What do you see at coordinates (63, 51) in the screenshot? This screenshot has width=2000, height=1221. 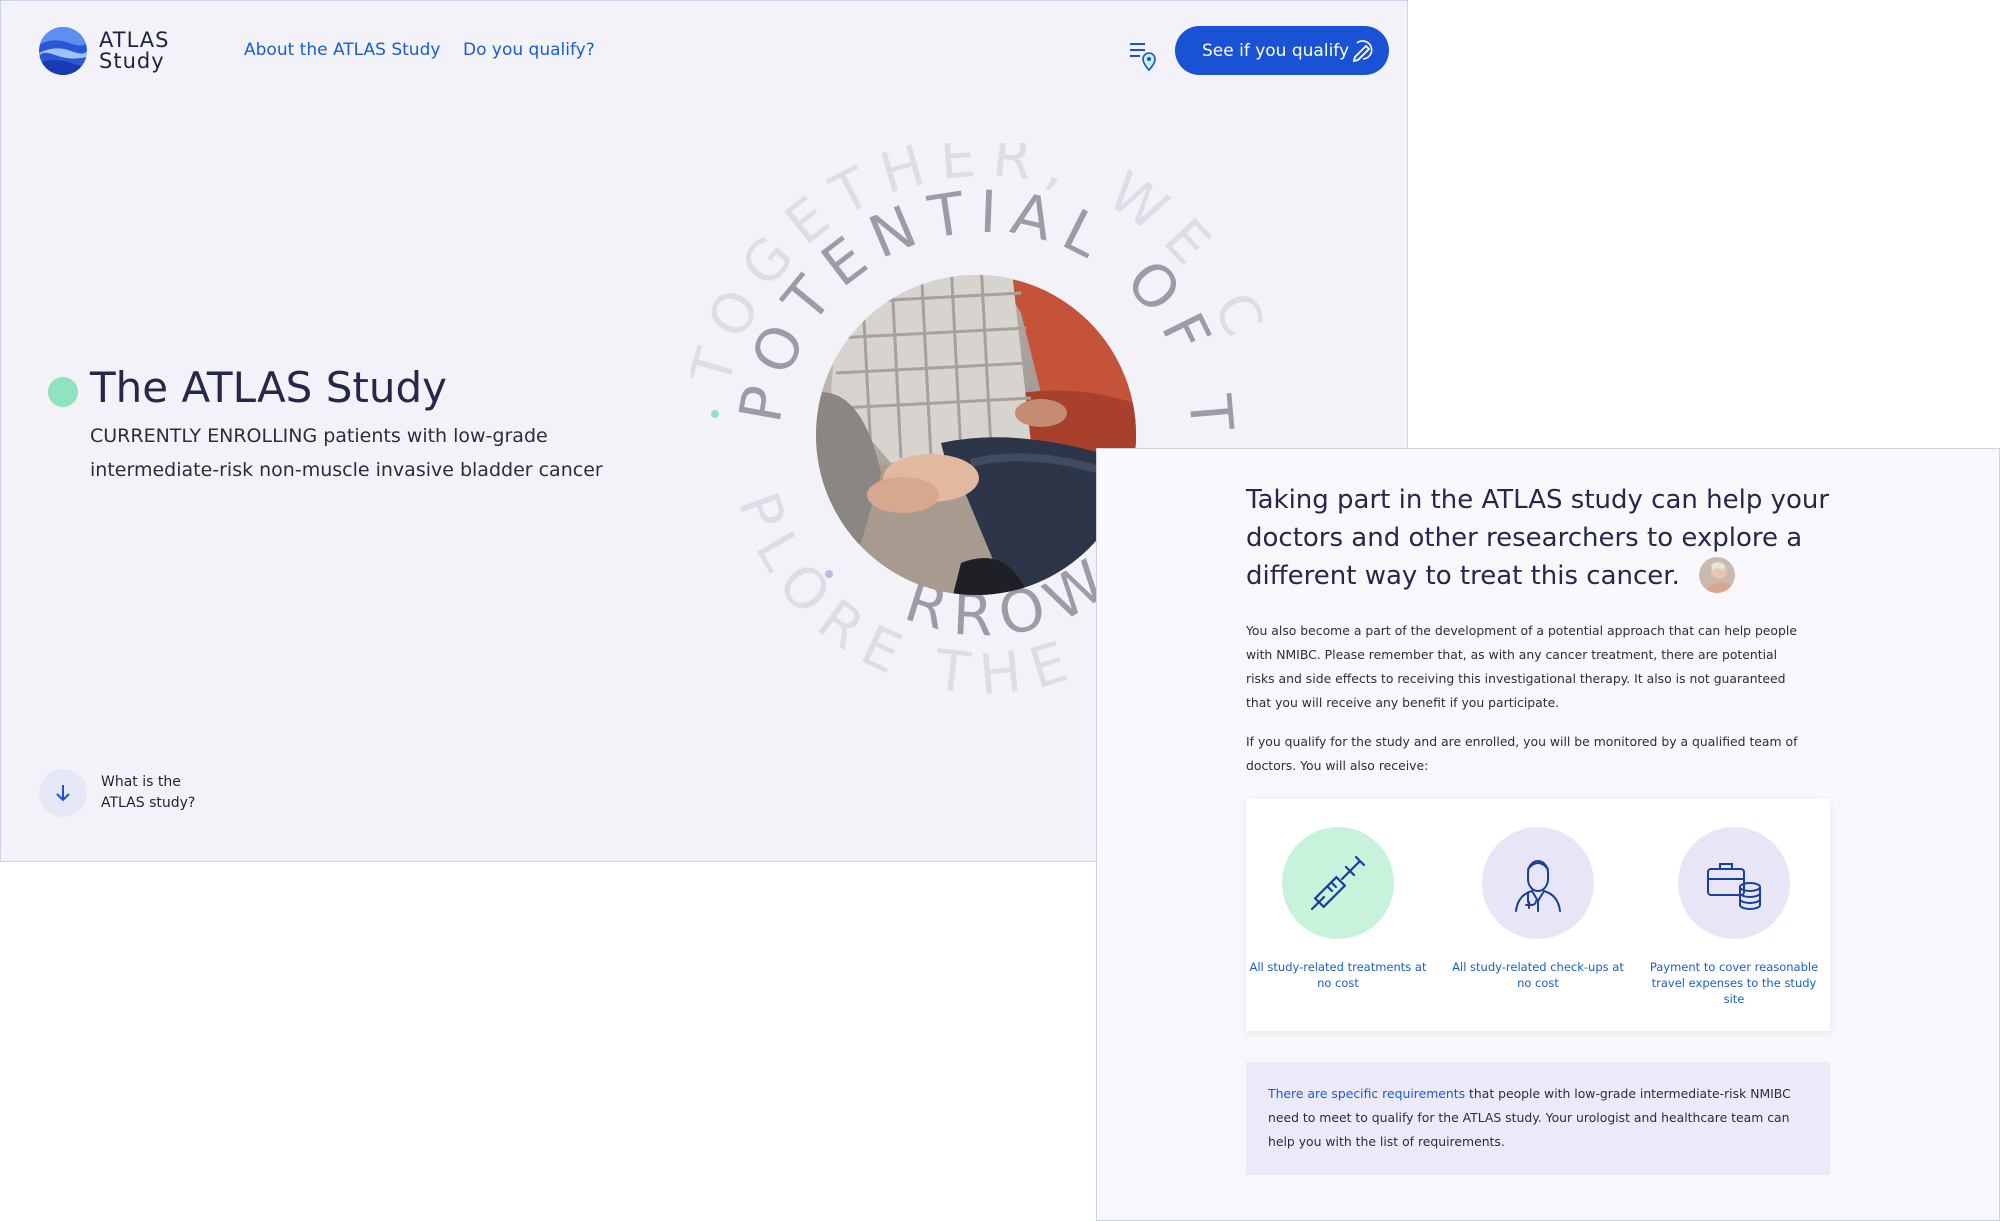 I see `atlas-logo-icon` at bounding box center [63, 51].